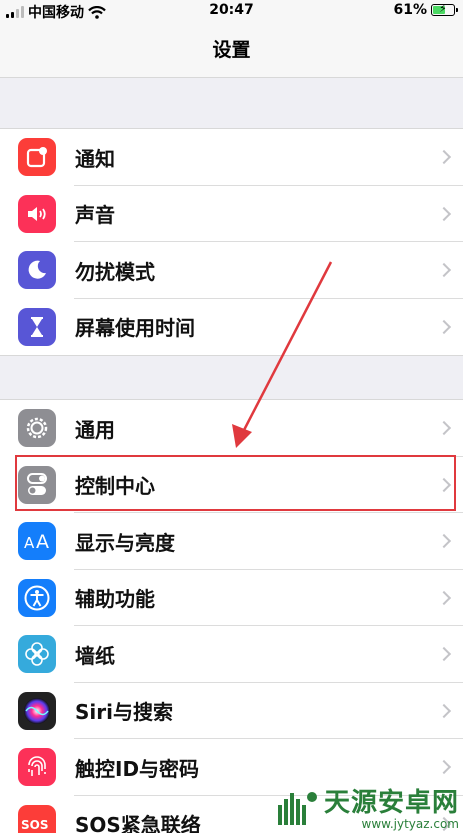  I want to click on settings-row-label: 显示与亮度, so click(125, 542).